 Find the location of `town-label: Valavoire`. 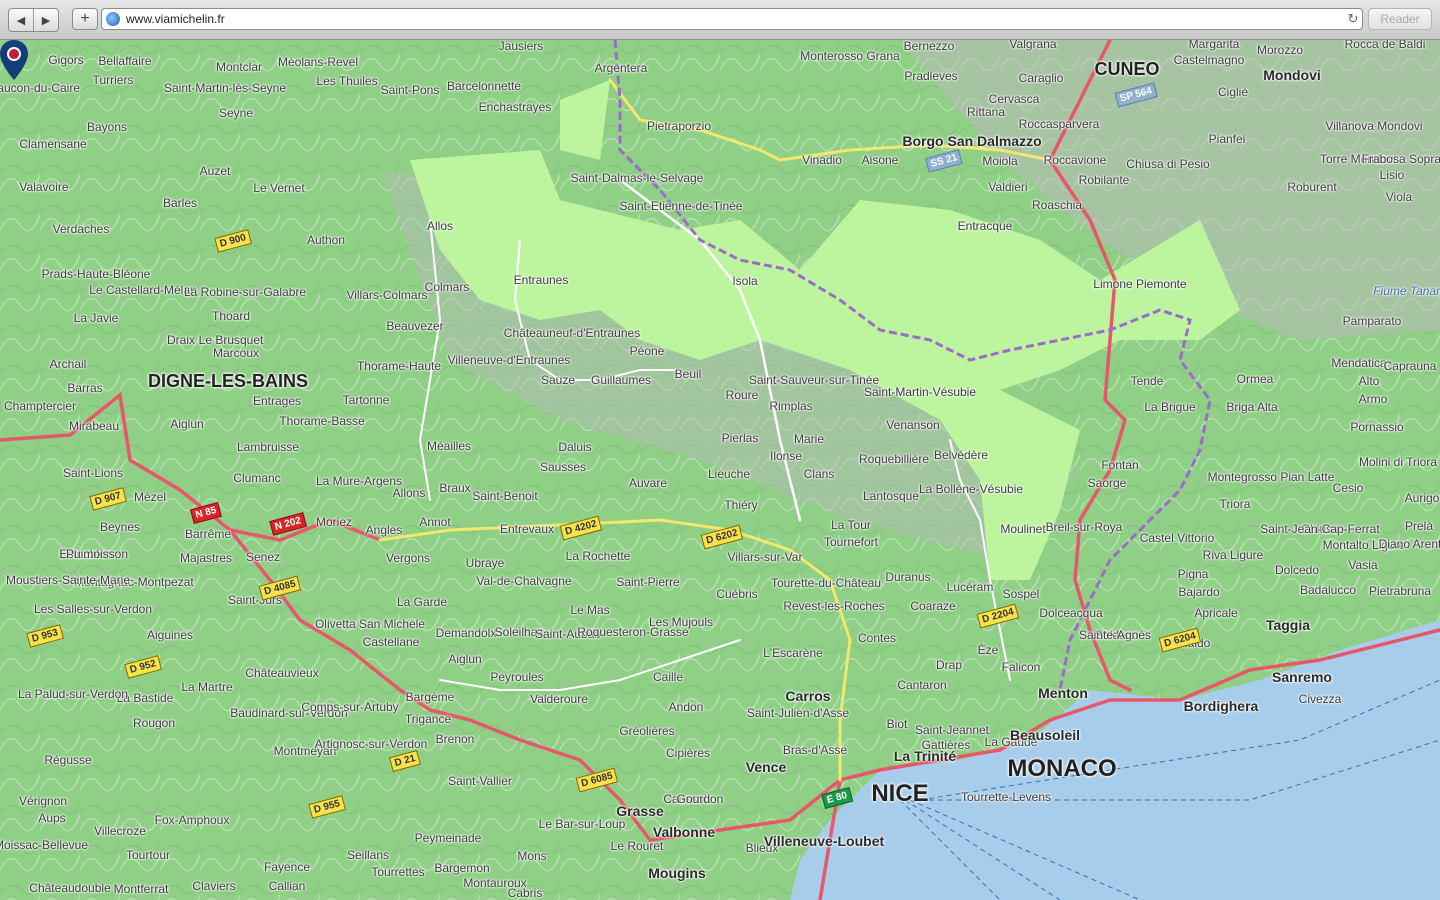

town-label: Valavoire is located at coordinates (44, 187).